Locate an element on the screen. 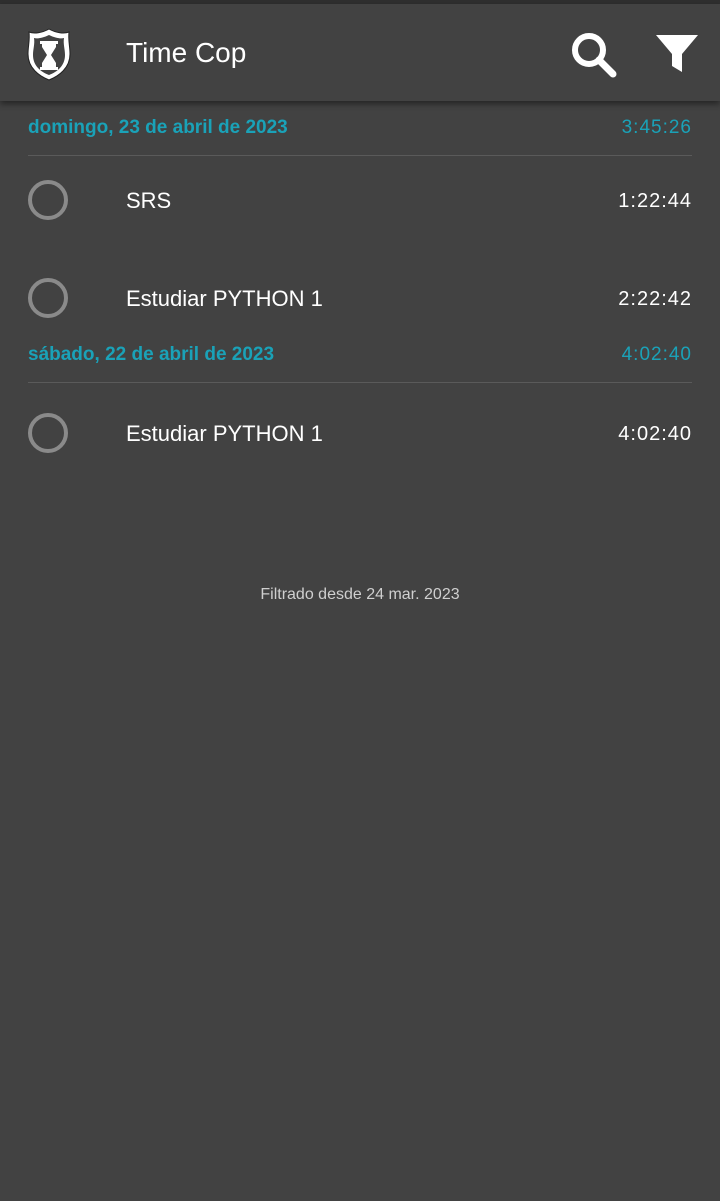  shield-hourglass-icon is located at coordinates (49, 54).